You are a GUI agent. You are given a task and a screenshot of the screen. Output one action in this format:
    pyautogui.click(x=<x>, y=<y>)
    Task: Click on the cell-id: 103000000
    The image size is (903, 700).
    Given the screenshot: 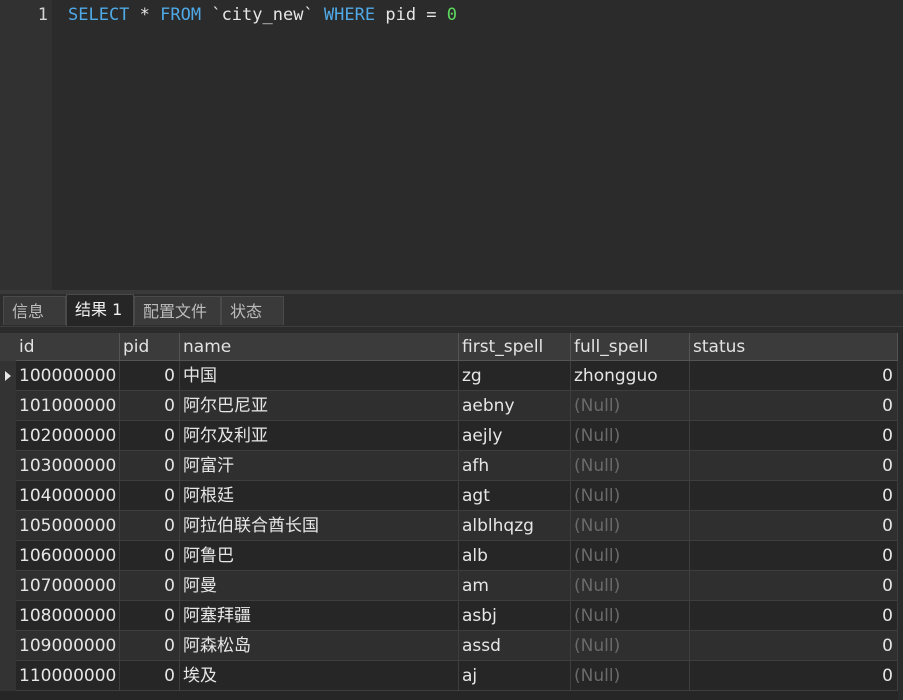 What is the action you would take?
    pyautogui.click(x=68, y=466)
    